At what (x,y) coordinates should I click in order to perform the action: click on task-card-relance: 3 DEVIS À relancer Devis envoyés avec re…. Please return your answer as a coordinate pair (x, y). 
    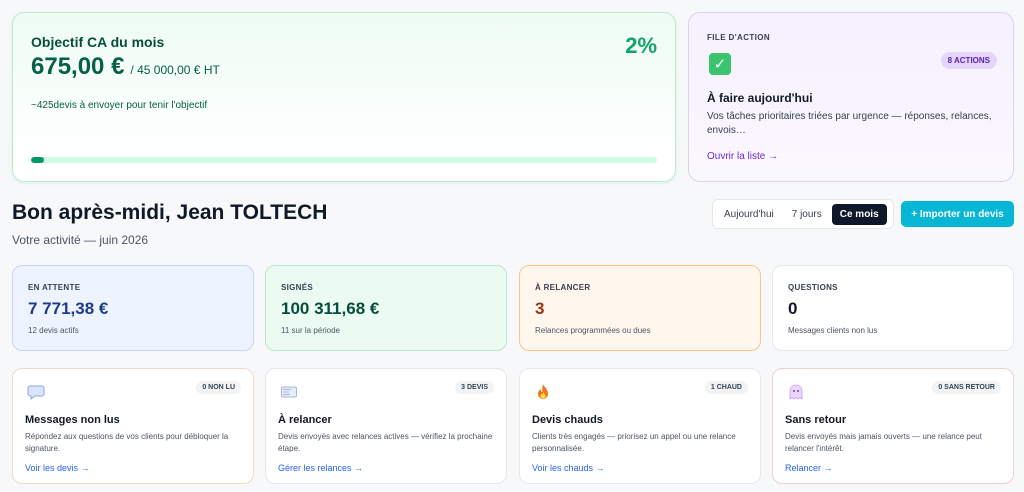
    Looking at the image, I should click on (386, 426).